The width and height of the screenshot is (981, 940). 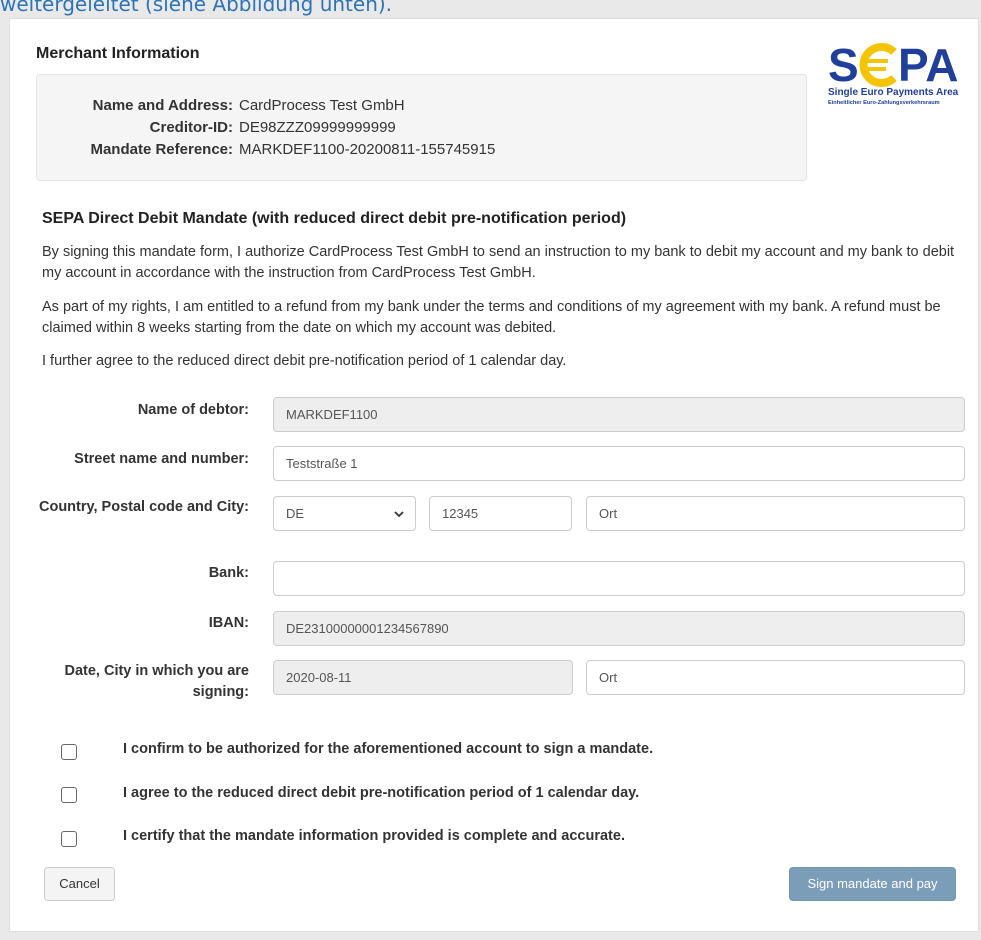 I want to click on country-select: DE, so click(x=344, y=513).